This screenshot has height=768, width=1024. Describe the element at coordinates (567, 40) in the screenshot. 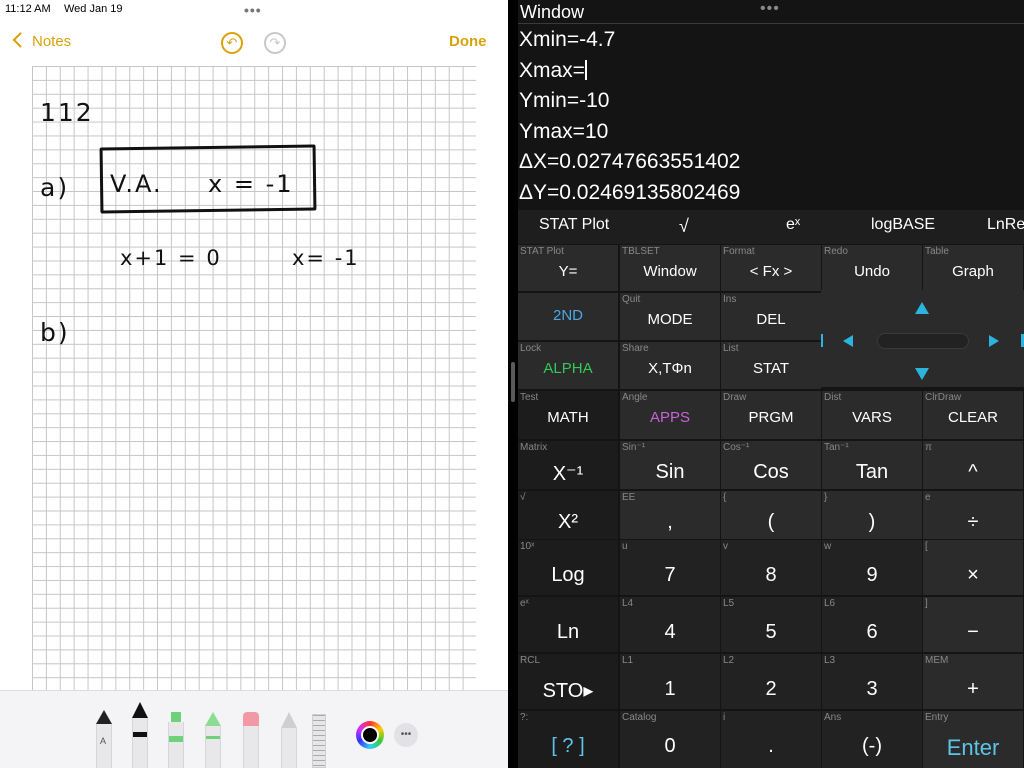

I see `xmin-setting: Xmin=-4.7` at that location.